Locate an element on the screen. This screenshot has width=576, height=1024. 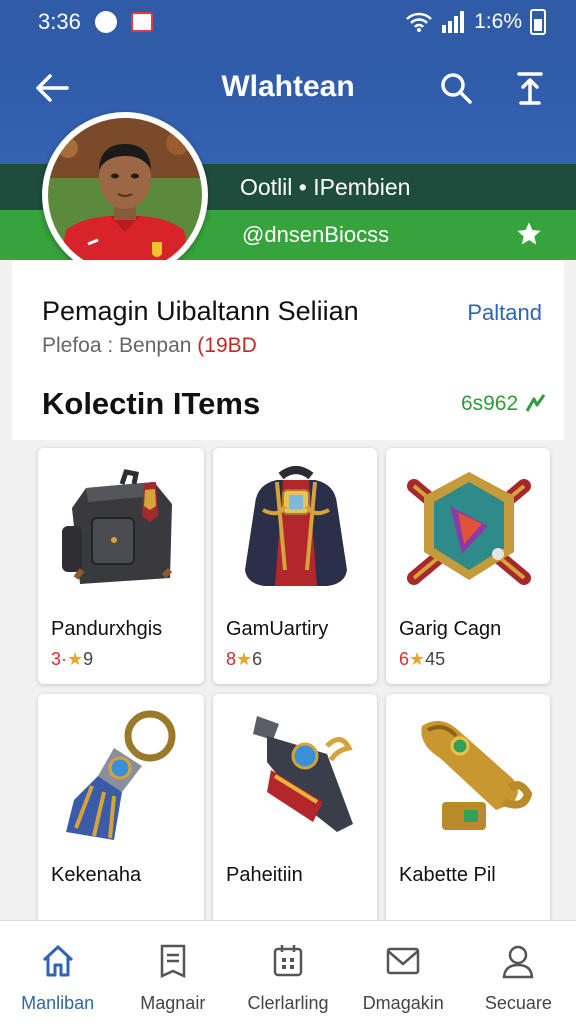
mail-icon is located at coordinates (403, 961).